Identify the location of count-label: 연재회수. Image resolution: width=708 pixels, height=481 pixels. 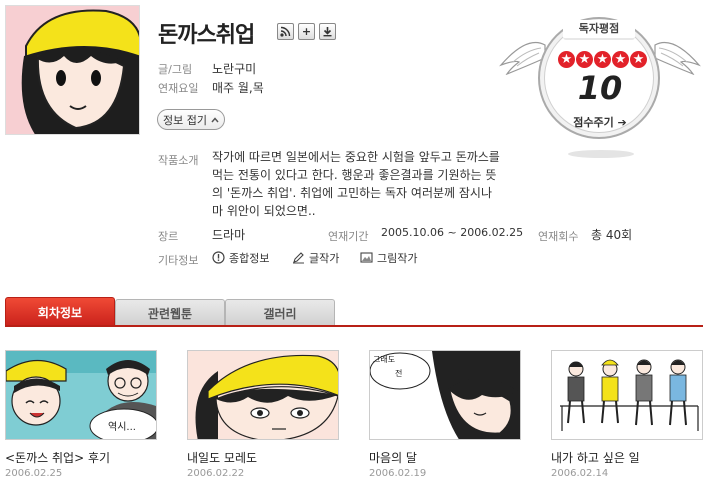
(558, 236).